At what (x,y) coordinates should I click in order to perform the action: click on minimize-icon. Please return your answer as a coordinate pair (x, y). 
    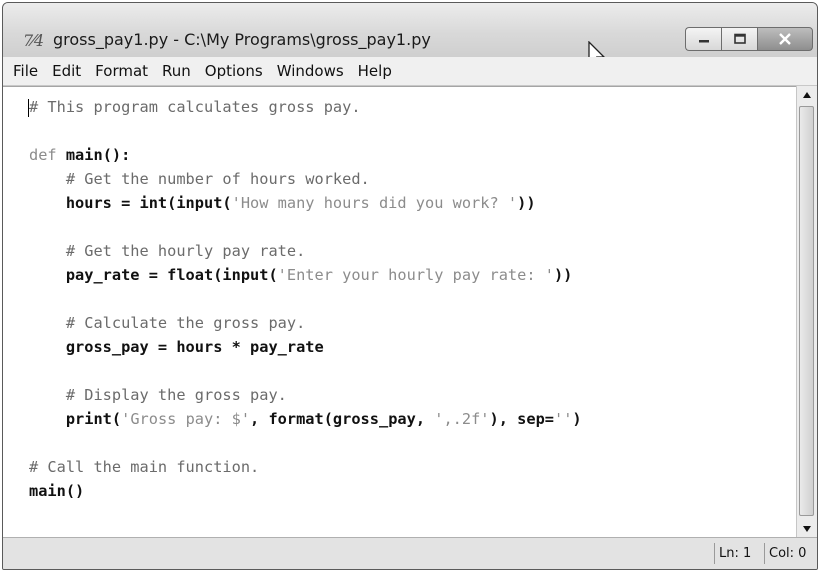
    Looking at the image, I should click on (703, 41).